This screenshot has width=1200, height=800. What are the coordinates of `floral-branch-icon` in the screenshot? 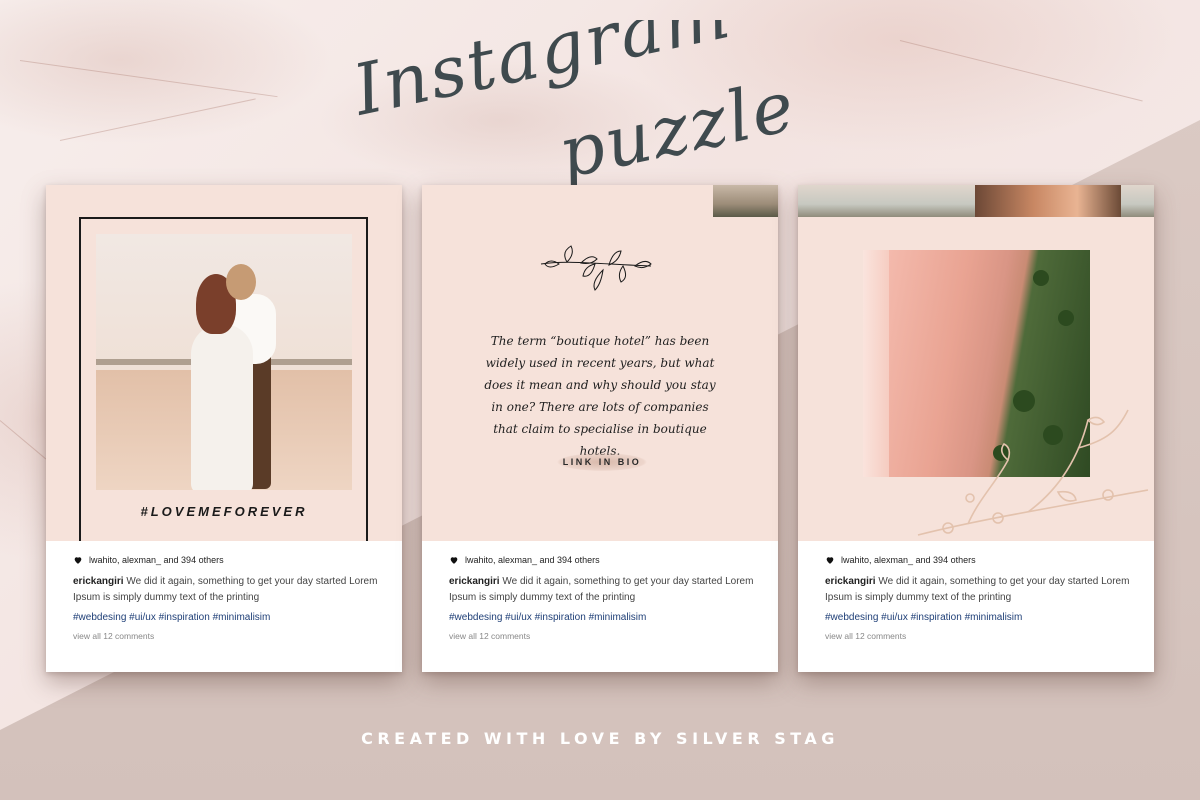 It's located at (1033, 472).